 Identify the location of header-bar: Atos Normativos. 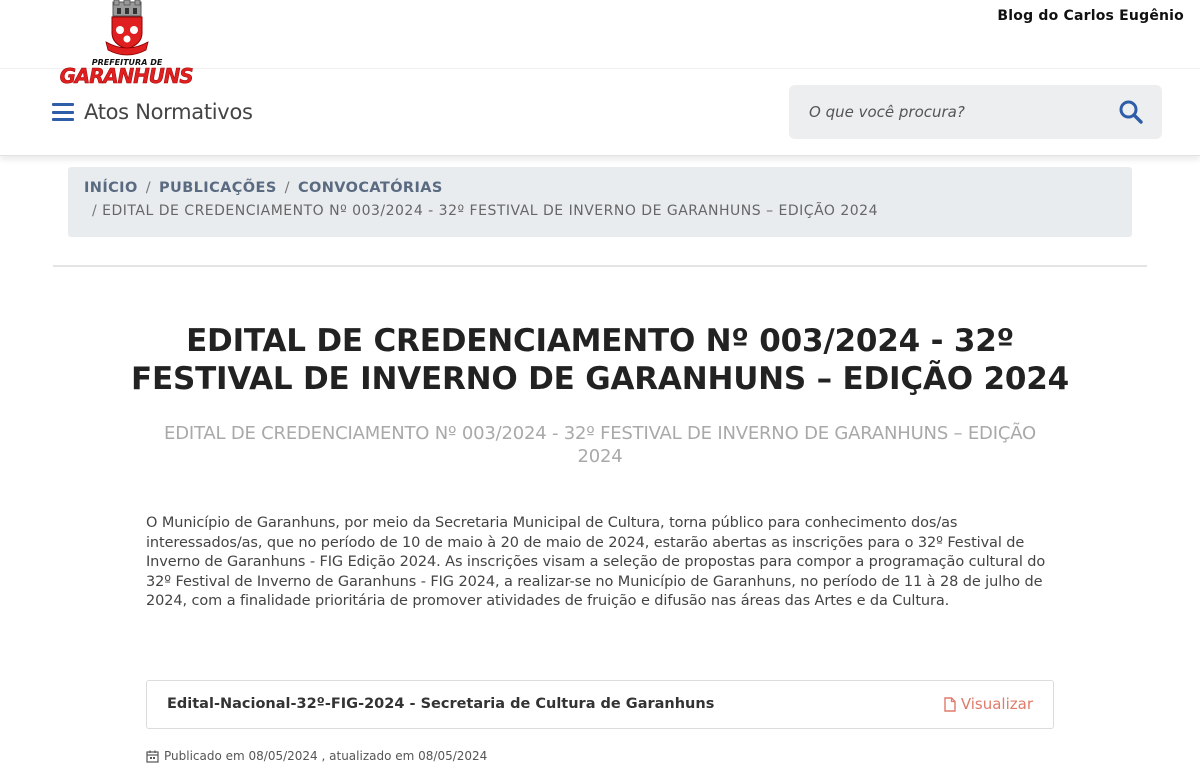
(600, 113).